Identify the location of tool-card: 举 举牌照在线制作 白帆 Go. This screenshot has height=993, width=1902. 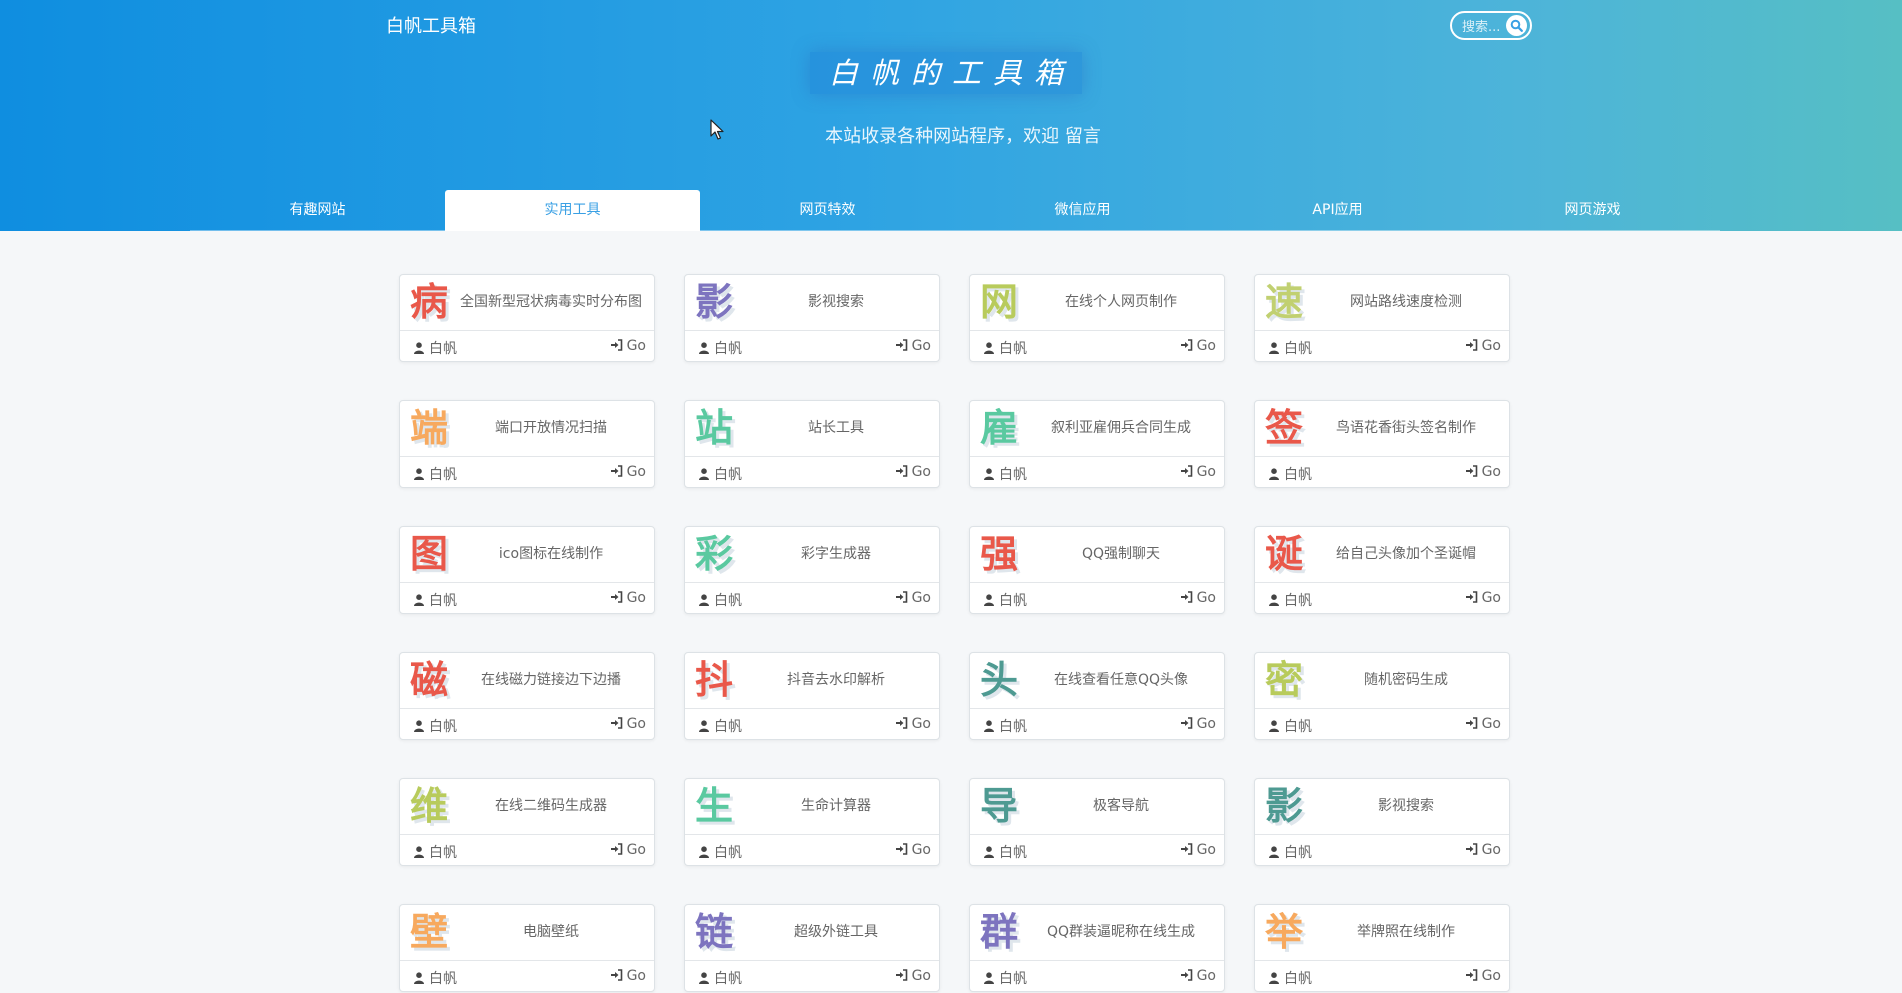
(1382, 948).